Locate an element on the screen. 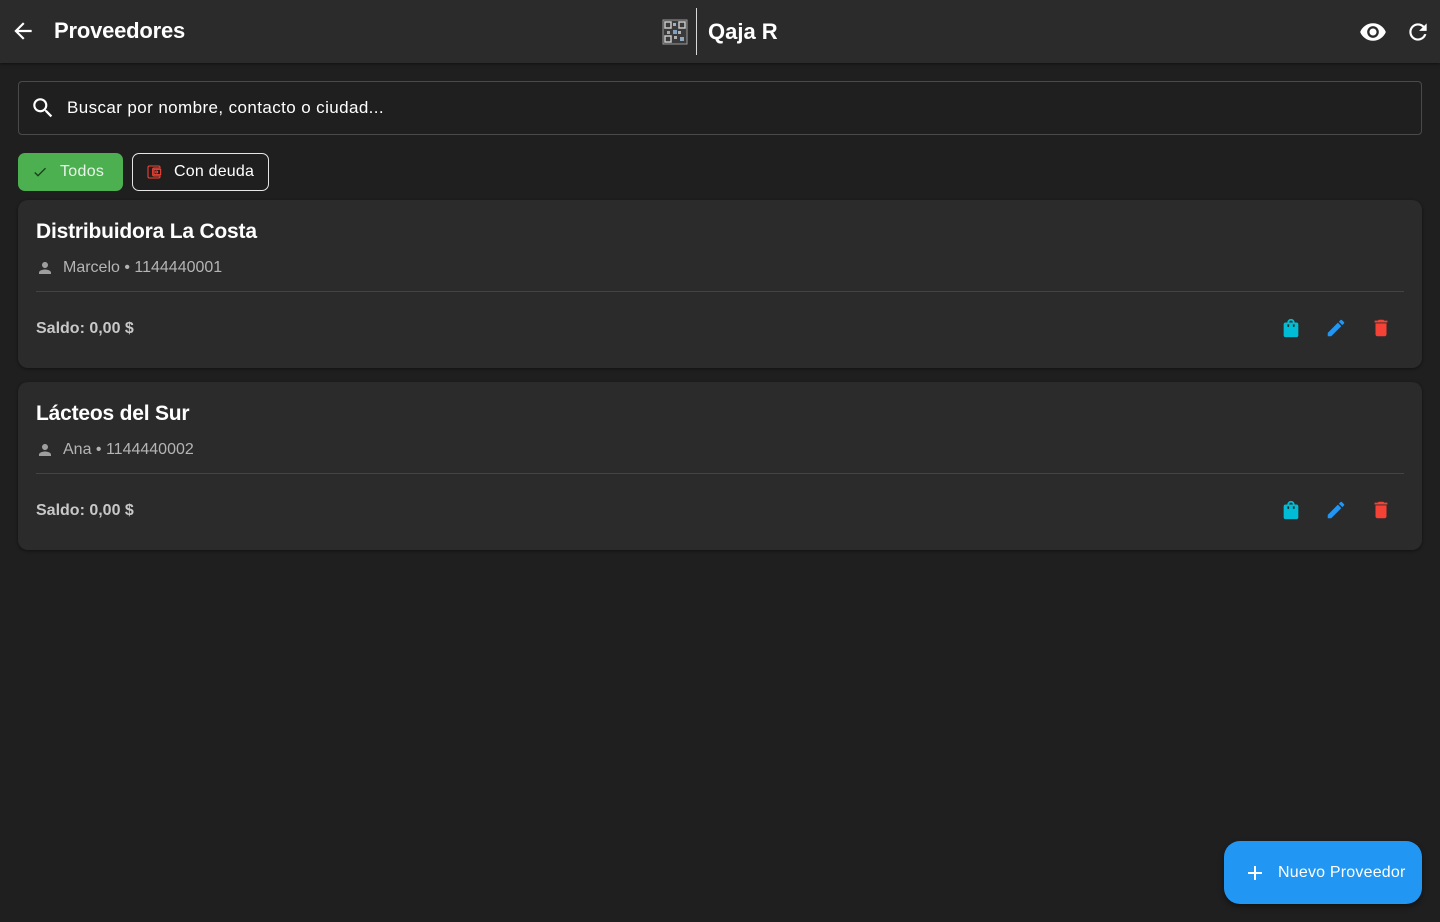 This screenshot has width=1440, height=922. refresh-icon is located at coordinates (1418, 32).